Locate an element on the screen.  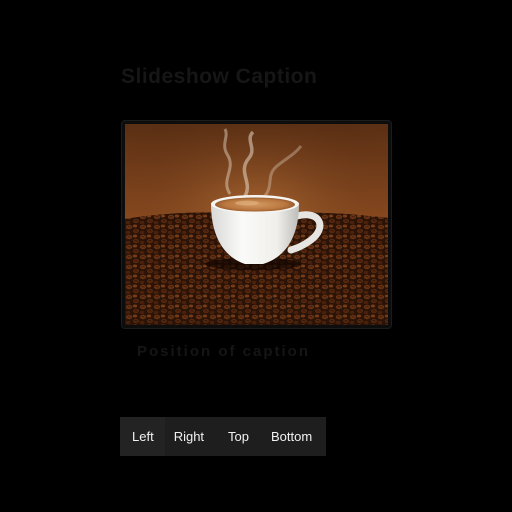
right-button: Right is located at coordinates (190, 436).